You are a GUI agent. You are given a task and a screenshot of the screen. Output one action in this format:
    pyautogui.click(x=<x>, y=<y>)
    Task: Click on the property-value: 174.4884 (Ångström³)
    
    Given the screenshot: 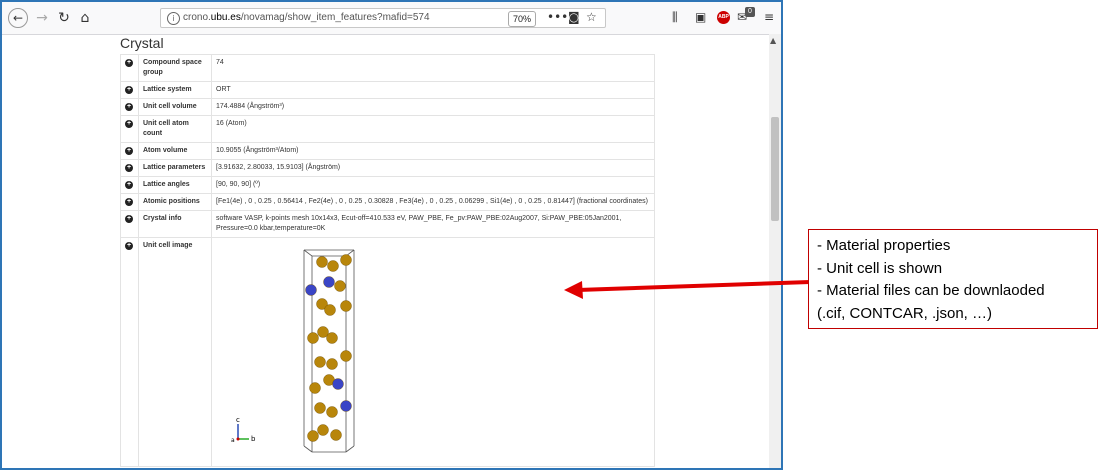 What is the action you would take?
    pyautogui.click(x=433, y=107)
    